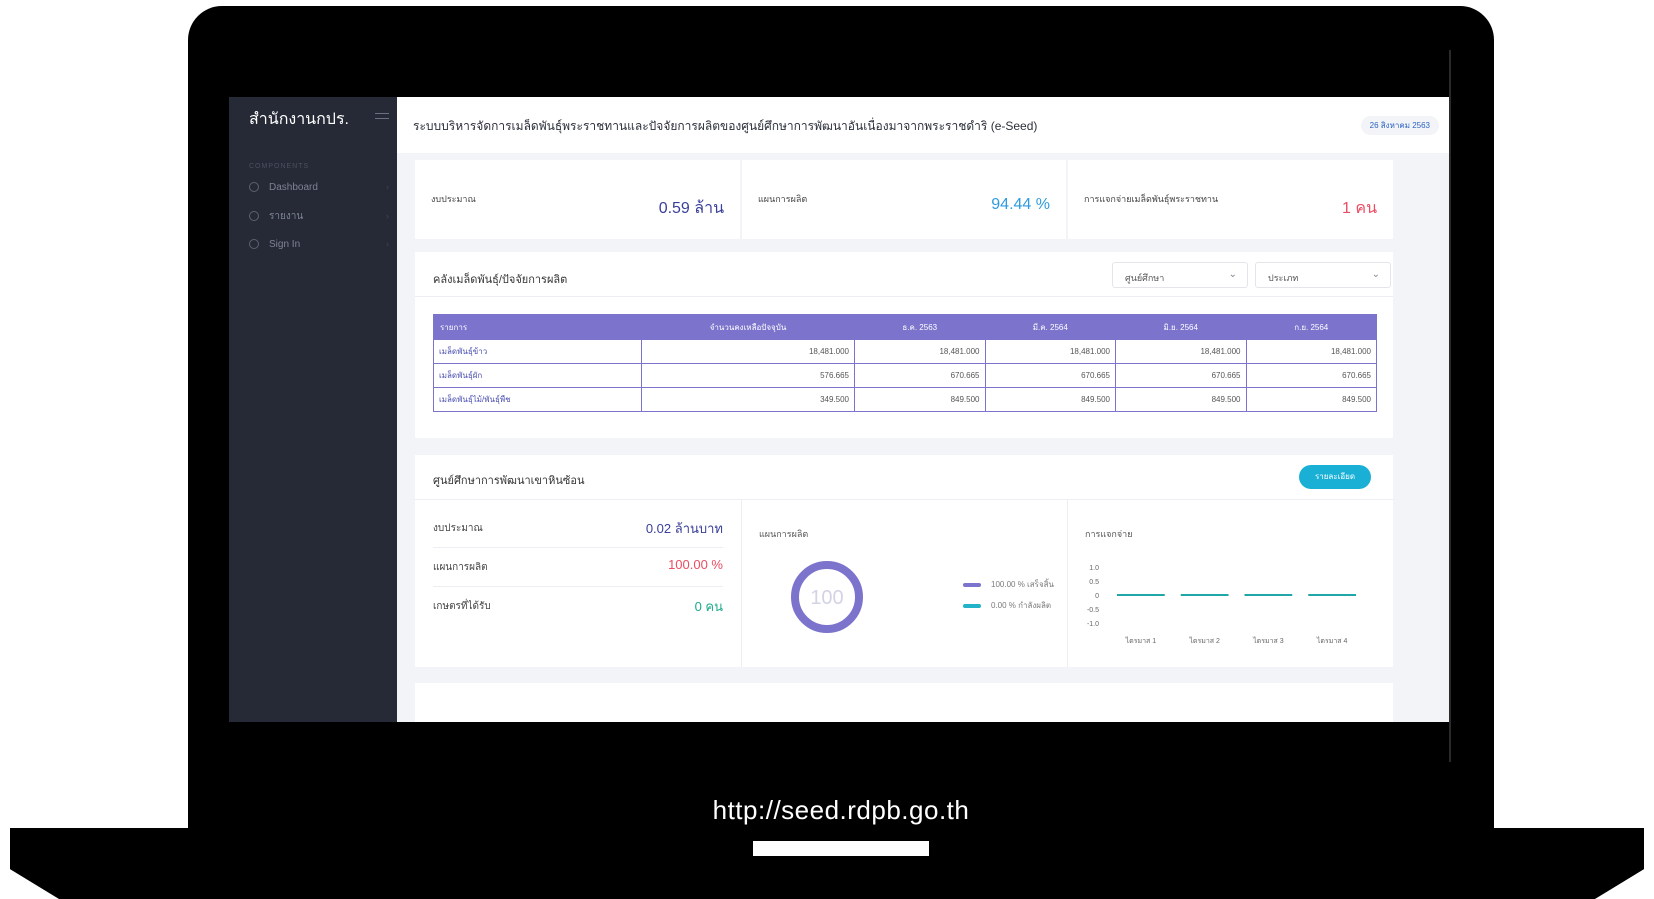 The image size is (1654, 899). I want to click on legend-item-done: 100.00 % เสร็จสิ้น, so click(1008, 584).